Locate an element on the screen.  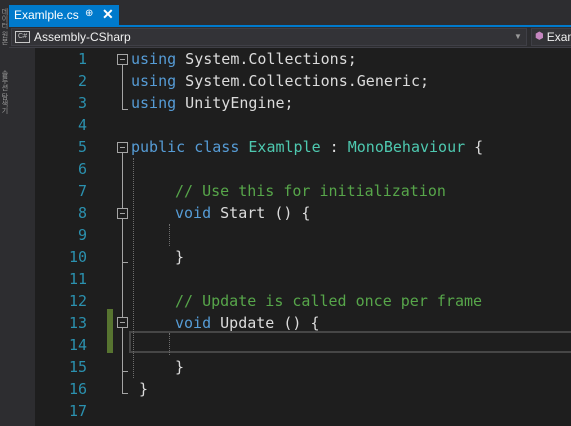
chevron-down-icon: ▼ is located at coordinates (518, 36).